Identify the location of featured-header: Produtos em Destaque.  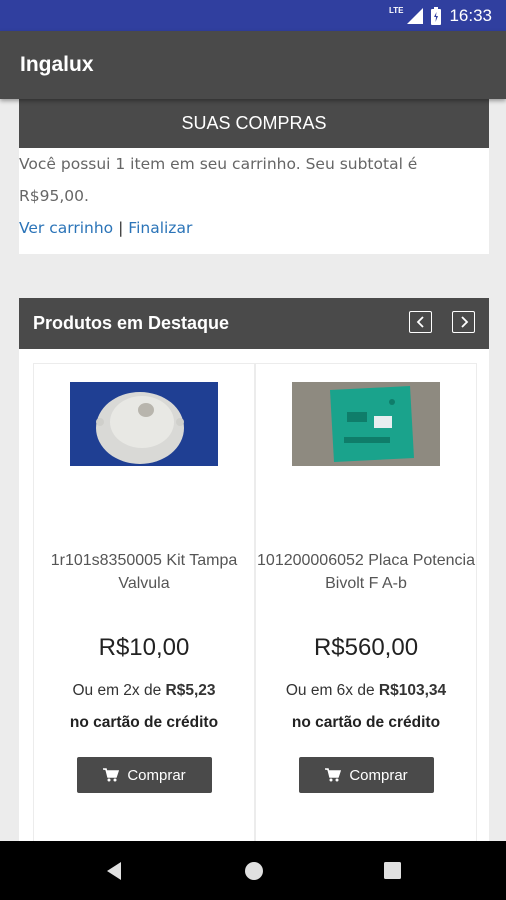
(254, 323).